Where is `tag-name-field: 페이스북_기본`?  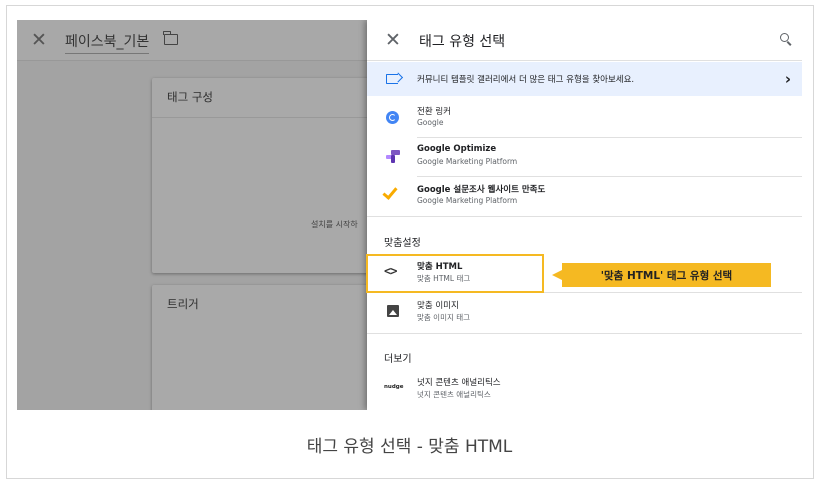
tag-name-field: 페이스북_기본 is located at coordinates (107, 42).